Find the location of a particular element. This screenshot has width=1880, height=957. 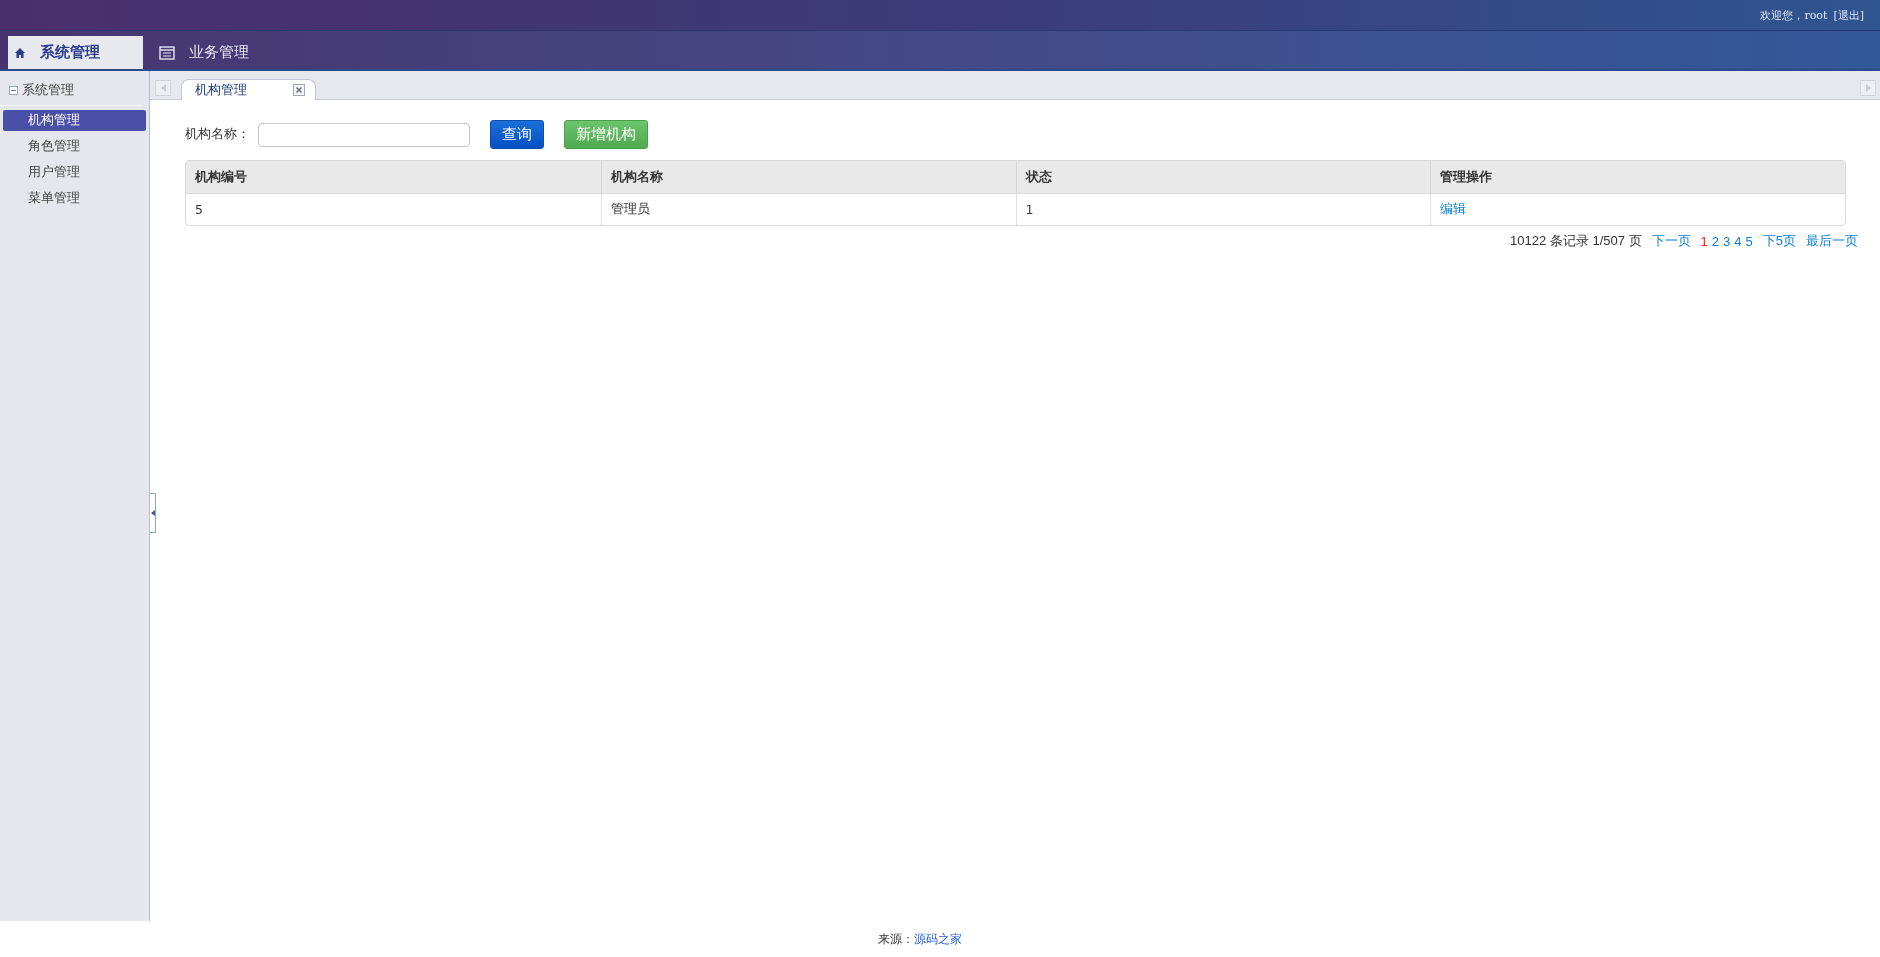

logout-link: [退出] is located at coordinates (1848, 15).